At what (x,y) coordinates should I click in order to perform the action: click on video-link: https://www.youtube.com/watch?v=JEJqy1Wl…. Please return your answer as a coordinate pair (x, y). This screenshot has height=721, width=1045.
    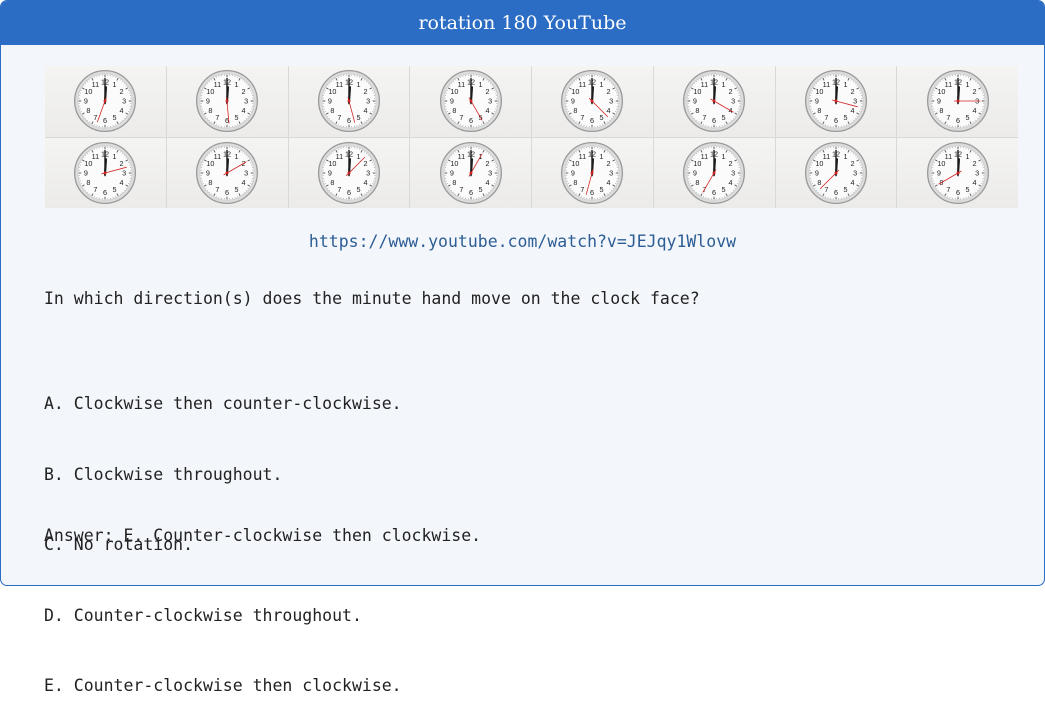
    Looking at the image, I should click on (522, 241).